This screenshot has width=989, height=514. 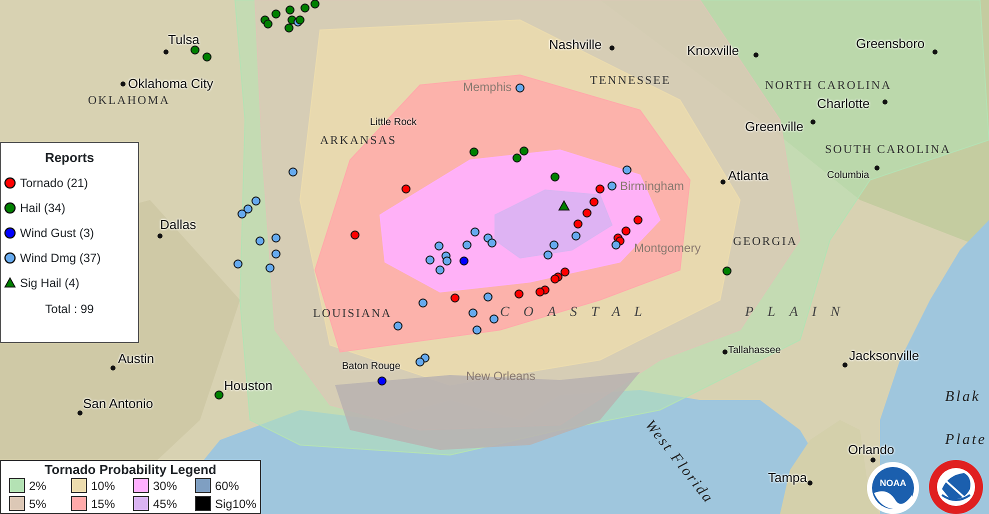 What do you see at coordinates (871, 449) in the screenshot?
I see `city-label: Orlando` at bounding box center [871, 449].